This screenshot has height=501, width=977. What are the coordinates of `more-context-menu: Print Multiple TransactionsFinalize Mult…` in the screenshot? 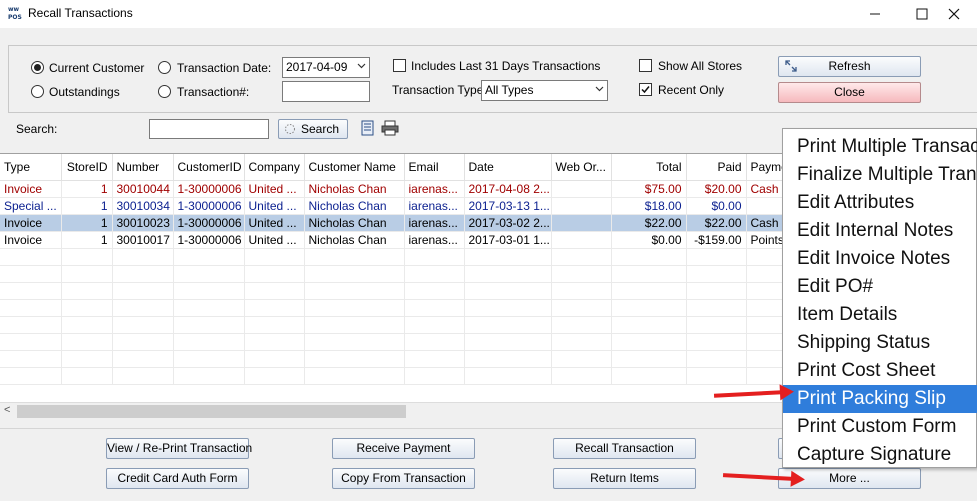 It's located at (879, 298).